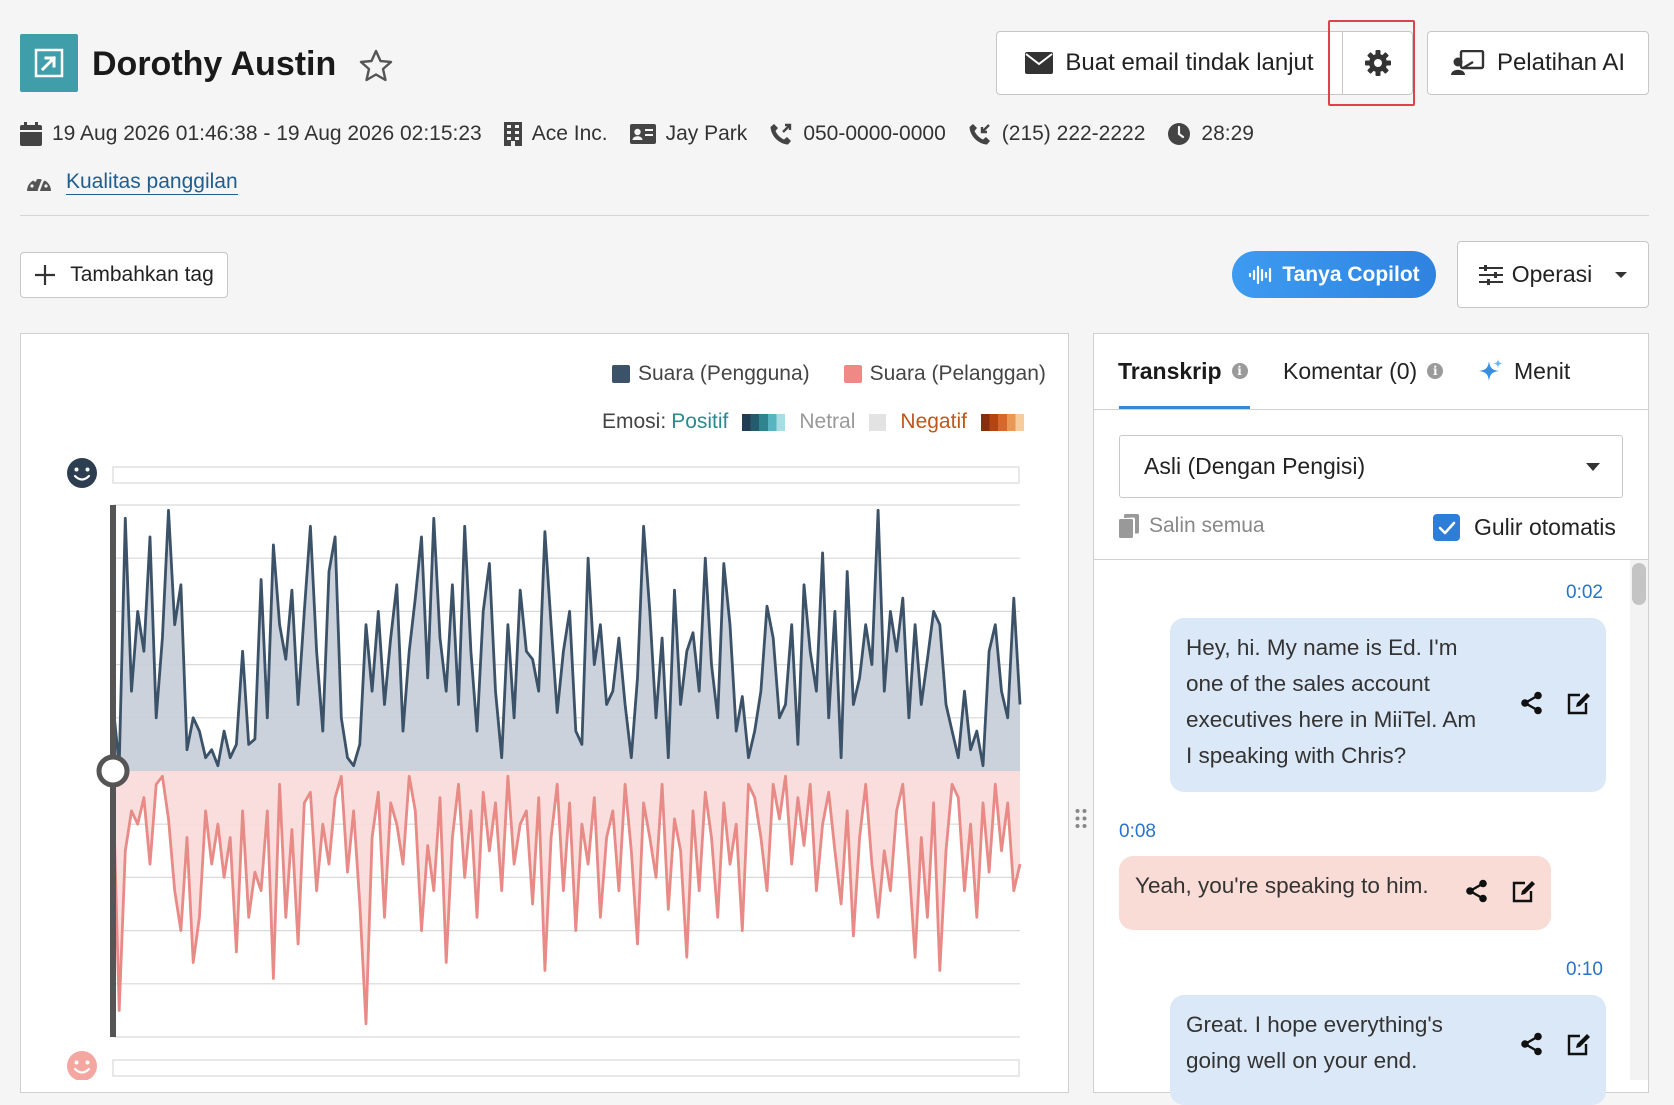 The image size is (1674, 1105). What do you see at coordinates (82, 1065) in the screenshot?
I see `negative-emotion-face-icon` at bounding box center [82, 1065].